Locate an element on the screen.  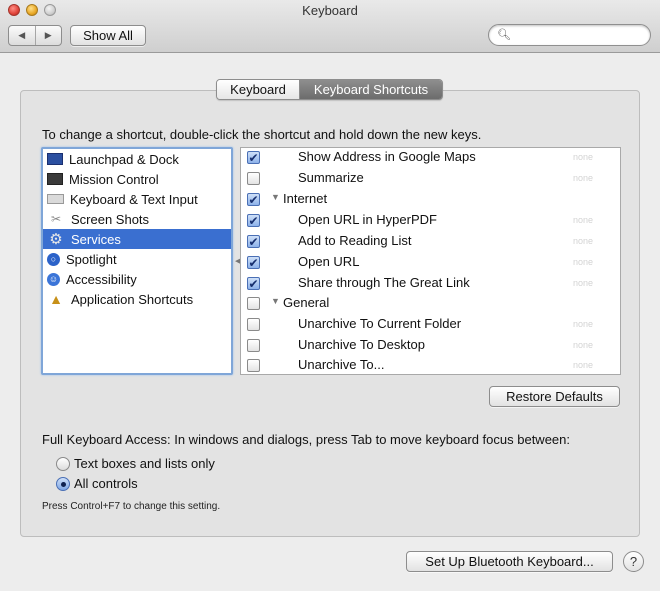
category-keyboard-text-input: Keyboard & Text Input is located at coordinates (137, 199).